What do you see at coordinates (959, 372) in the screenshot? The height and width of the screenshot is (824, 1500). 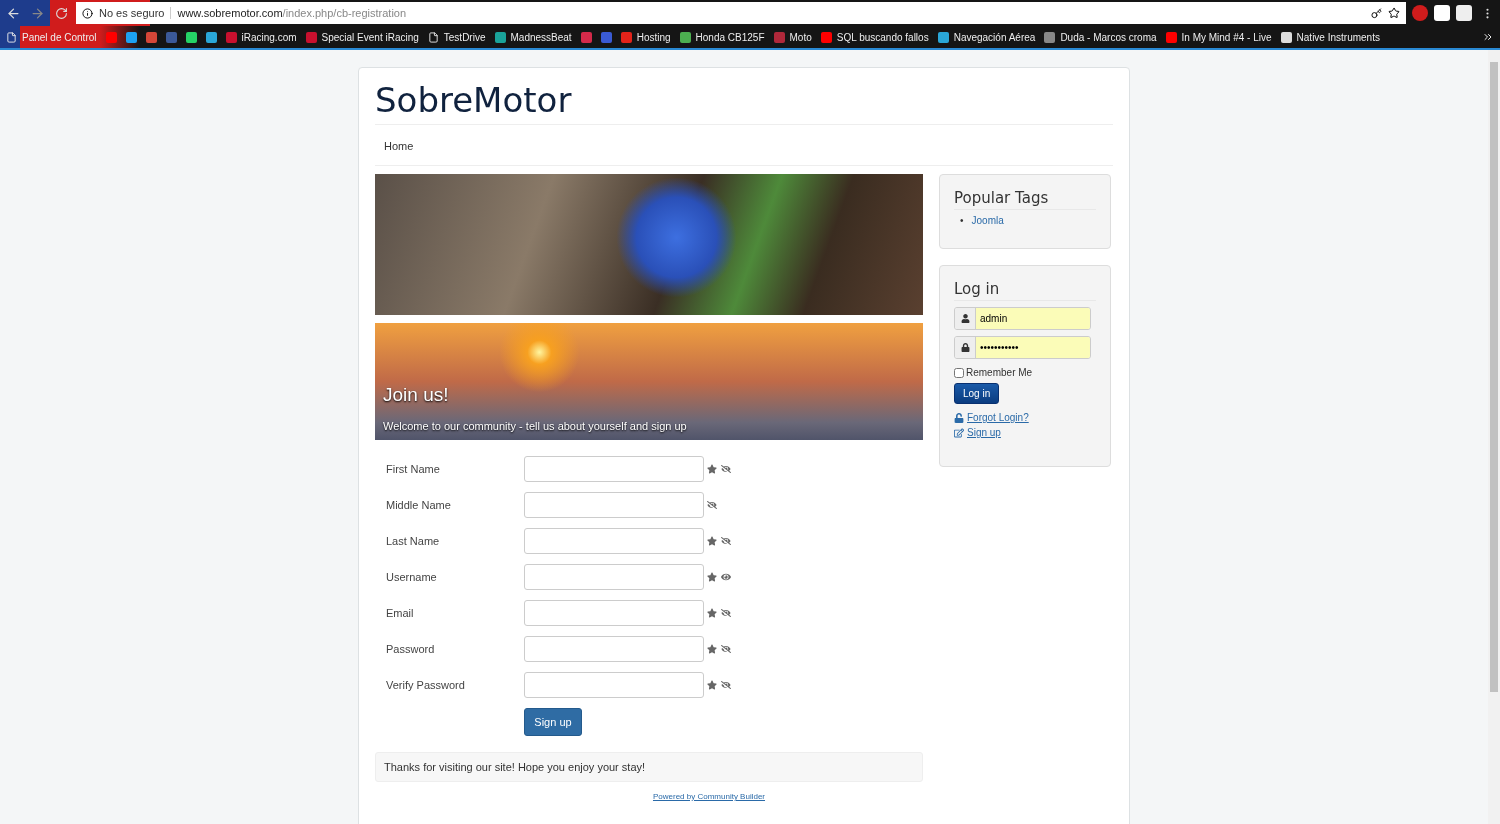 I see `remember-checkbox` at bounding box center [959, 372].